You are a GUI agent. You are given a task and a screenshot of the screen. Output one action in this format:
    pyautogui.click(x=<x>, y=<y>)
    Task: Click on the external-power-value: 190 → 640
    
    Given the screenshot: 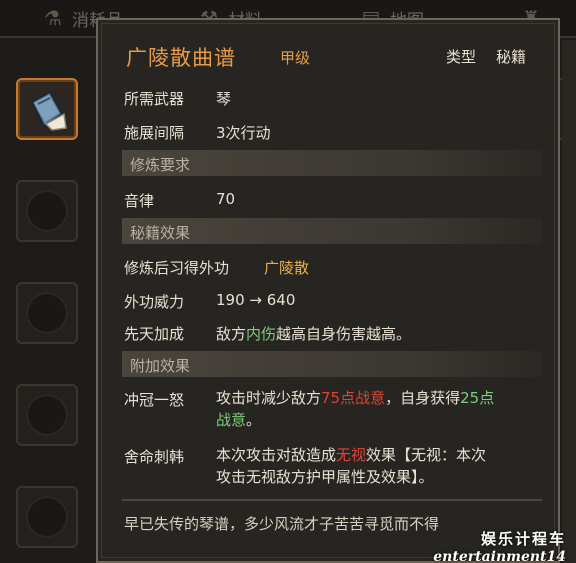 What is the action you would take?
    pyautogui.click(x=256, y=300)
    